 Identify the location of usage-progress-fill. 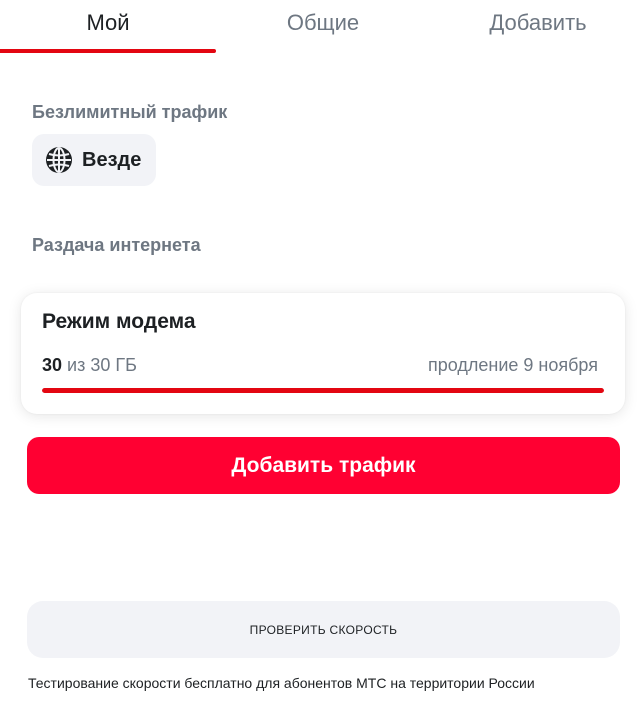
(323, 390).